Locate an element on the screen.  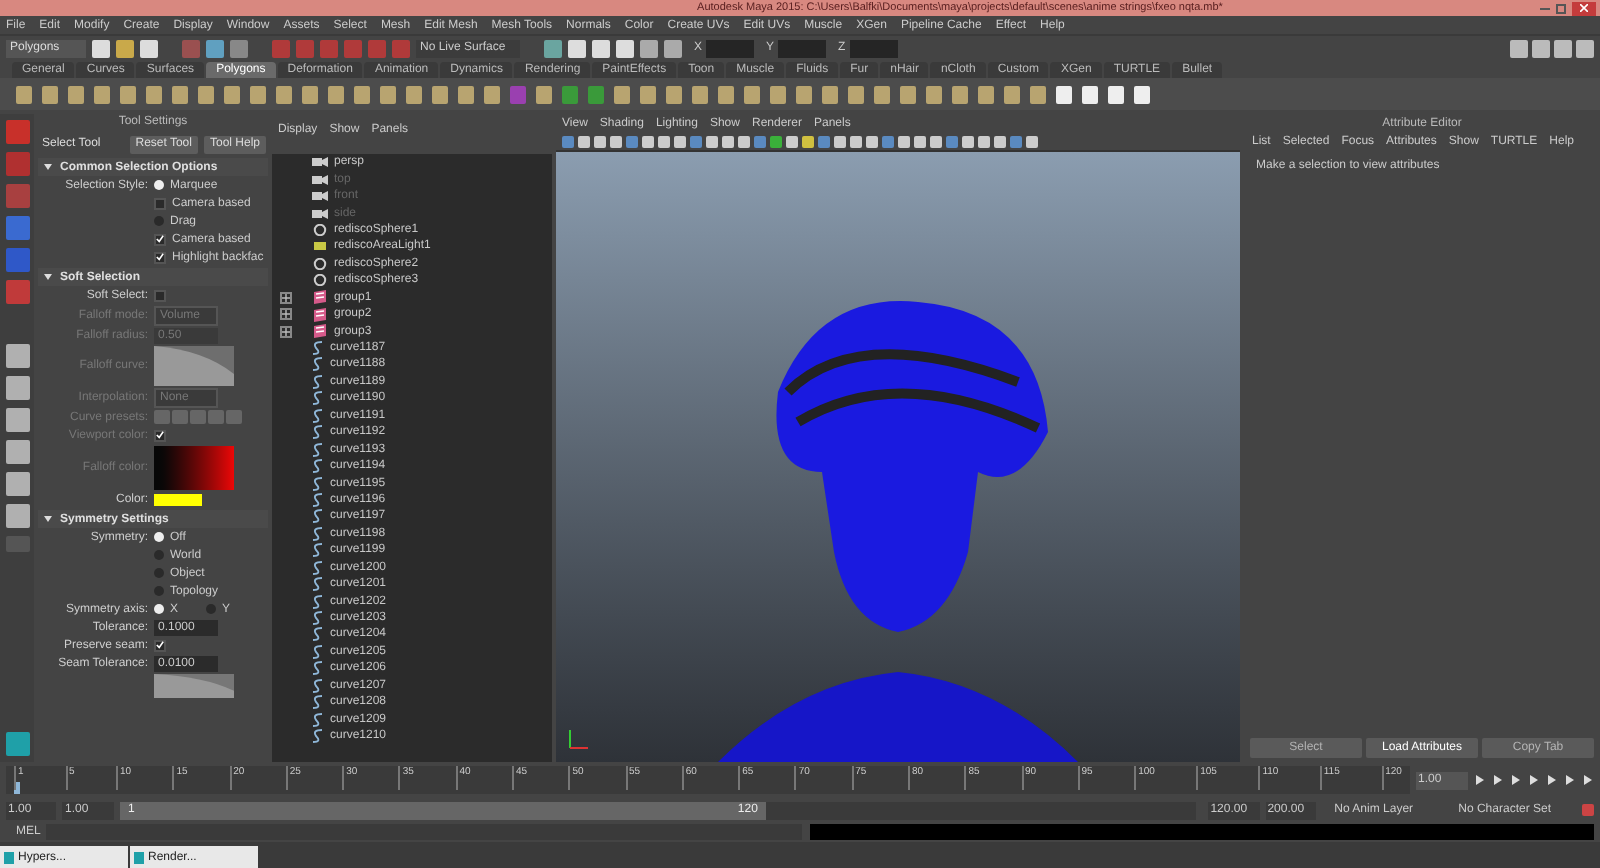
play-forward-icon is located at coordinates (1552, 780).